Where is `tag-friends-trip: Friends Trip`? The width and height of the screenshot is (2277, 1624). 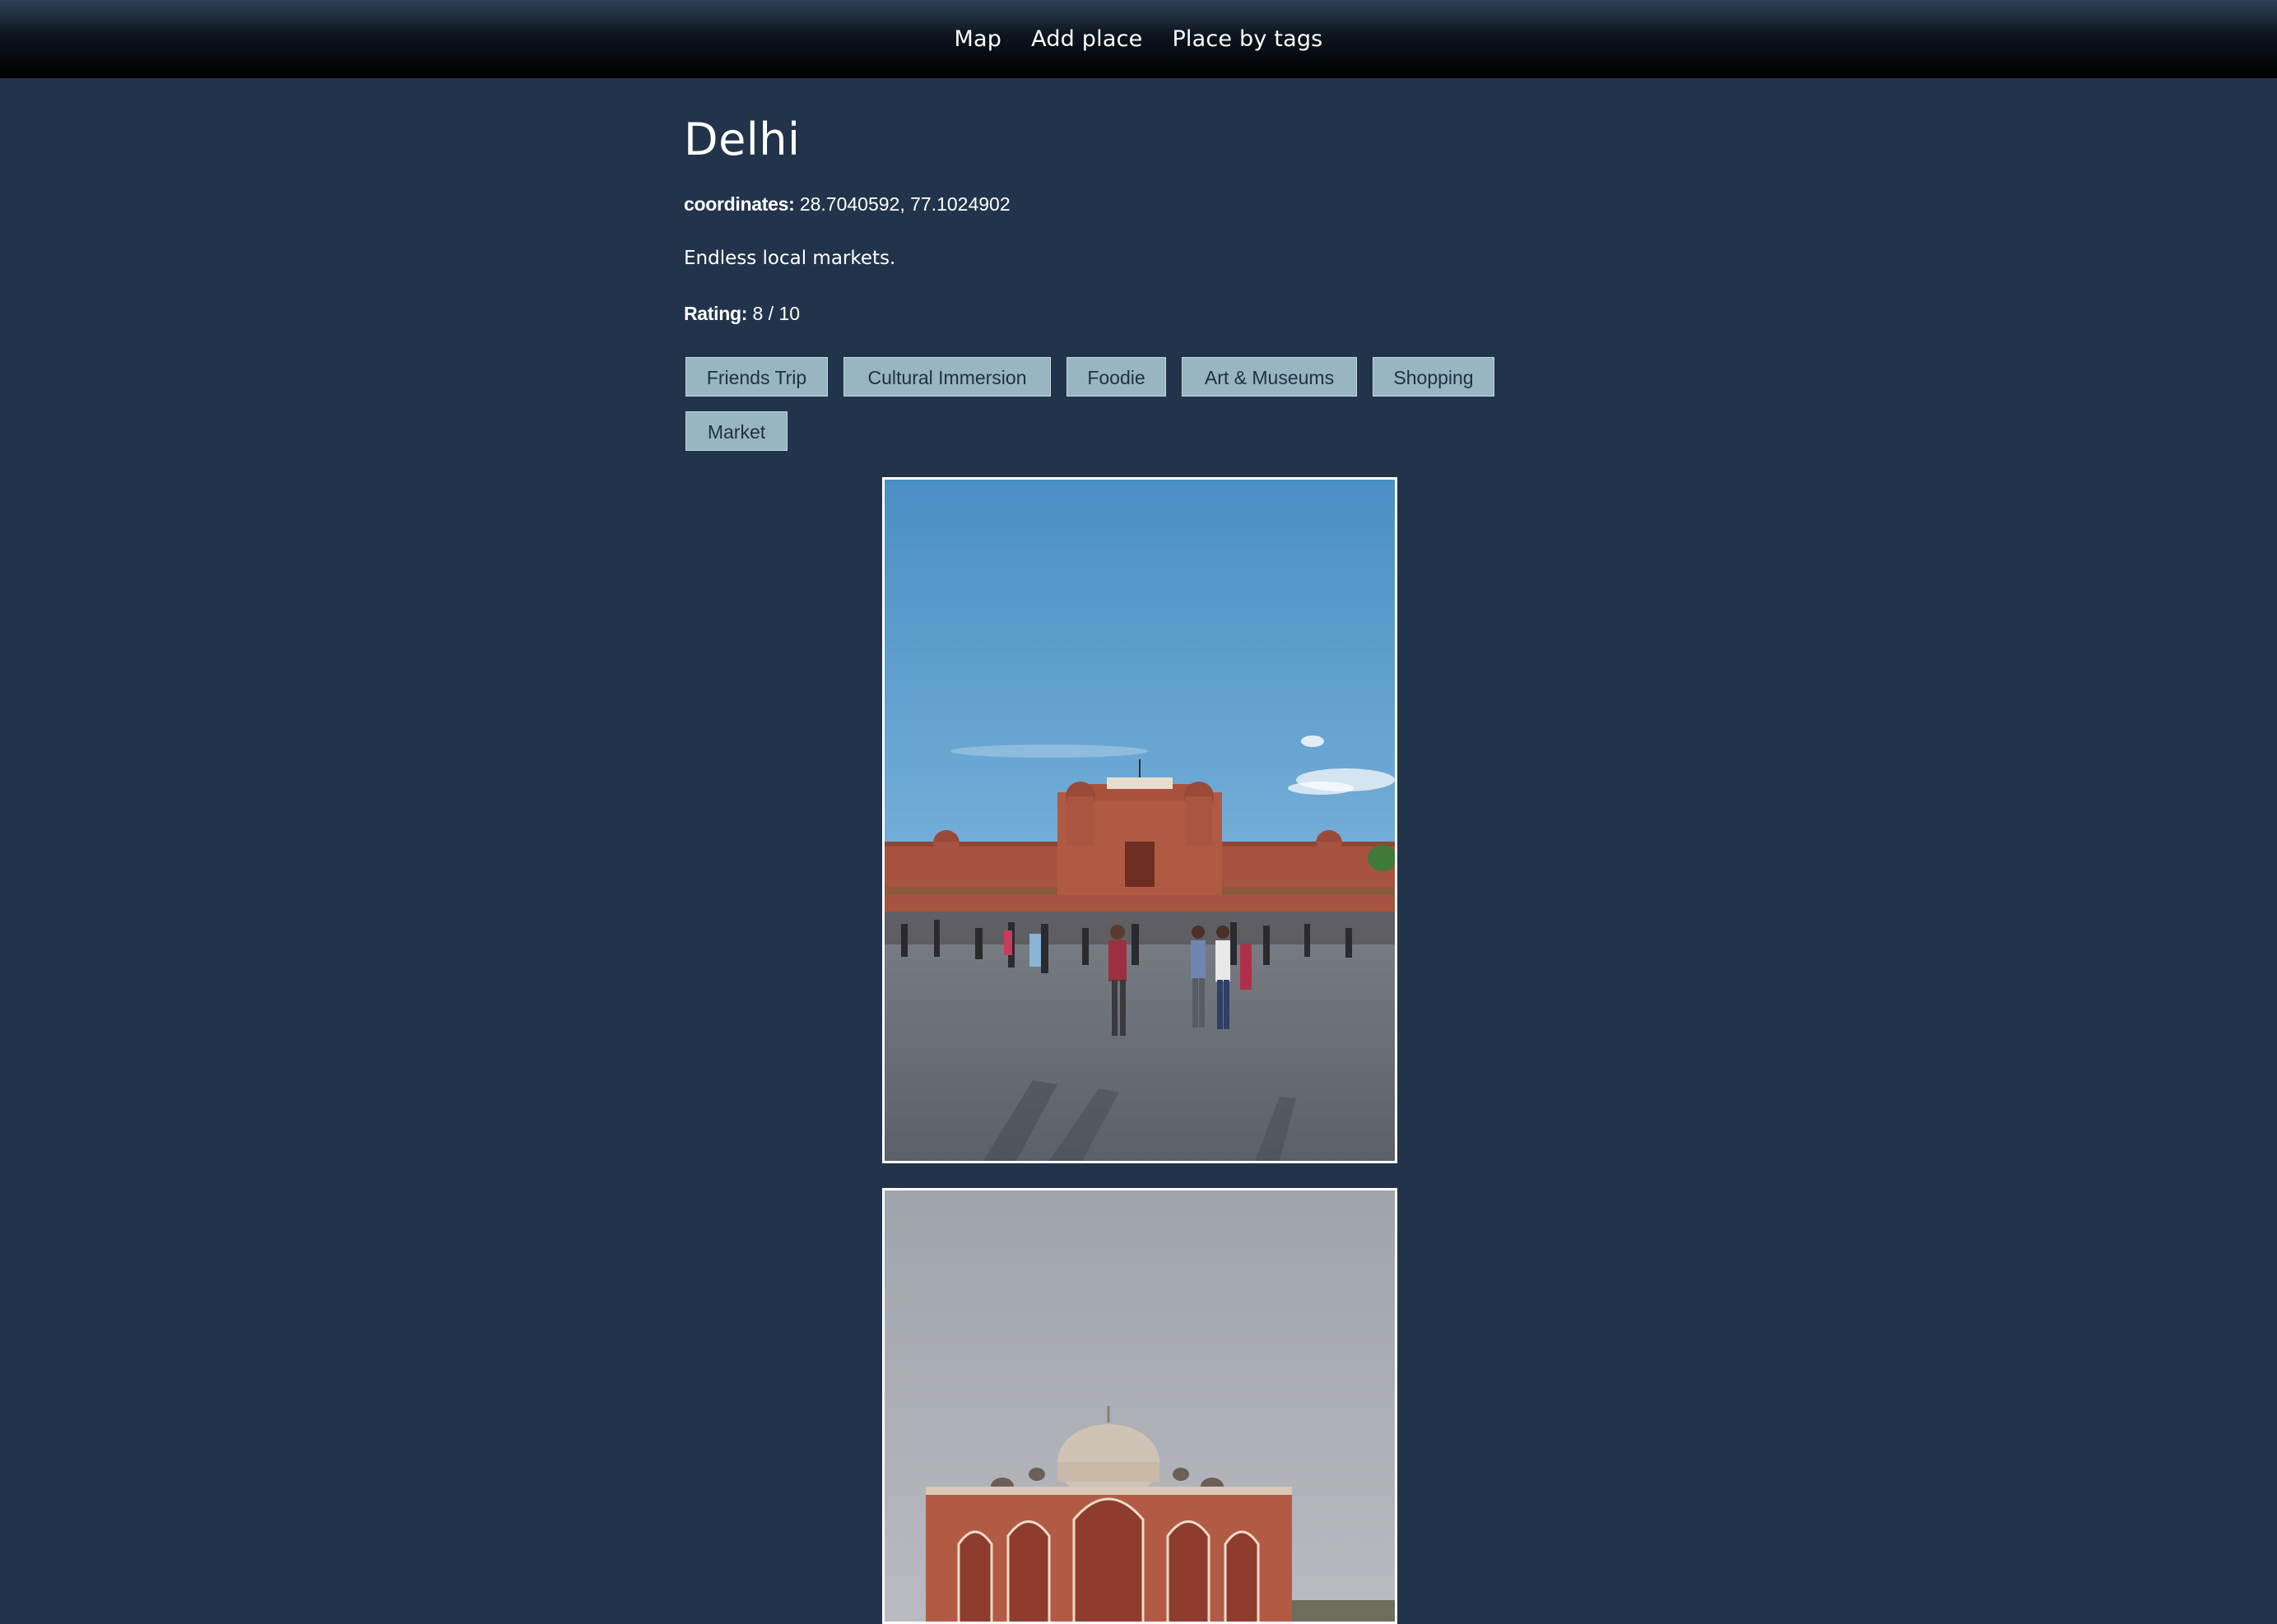 tag-friends-trip: Friends Trip is located at coordinates (756, 377).